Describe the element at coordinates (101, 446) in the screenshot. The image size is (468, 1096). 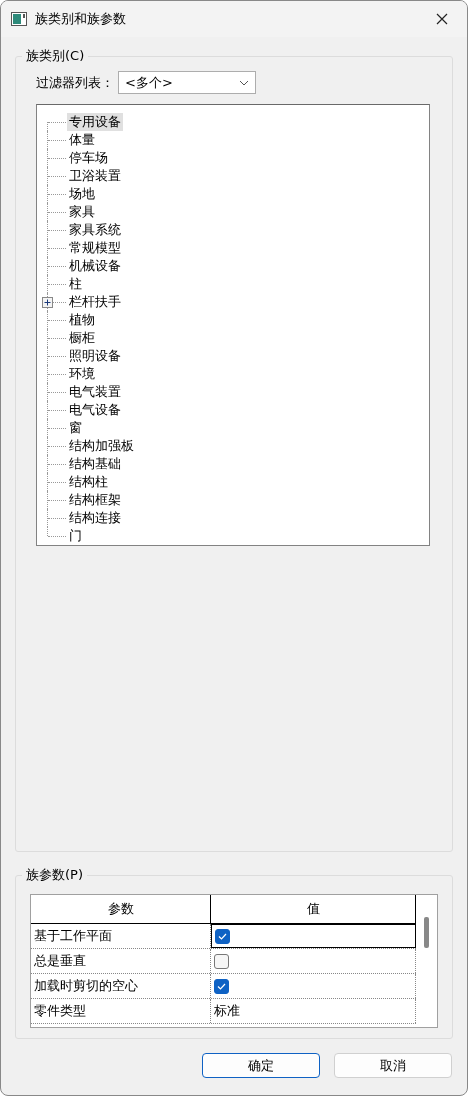
I see `tree-item: 结构加强板` at that location.